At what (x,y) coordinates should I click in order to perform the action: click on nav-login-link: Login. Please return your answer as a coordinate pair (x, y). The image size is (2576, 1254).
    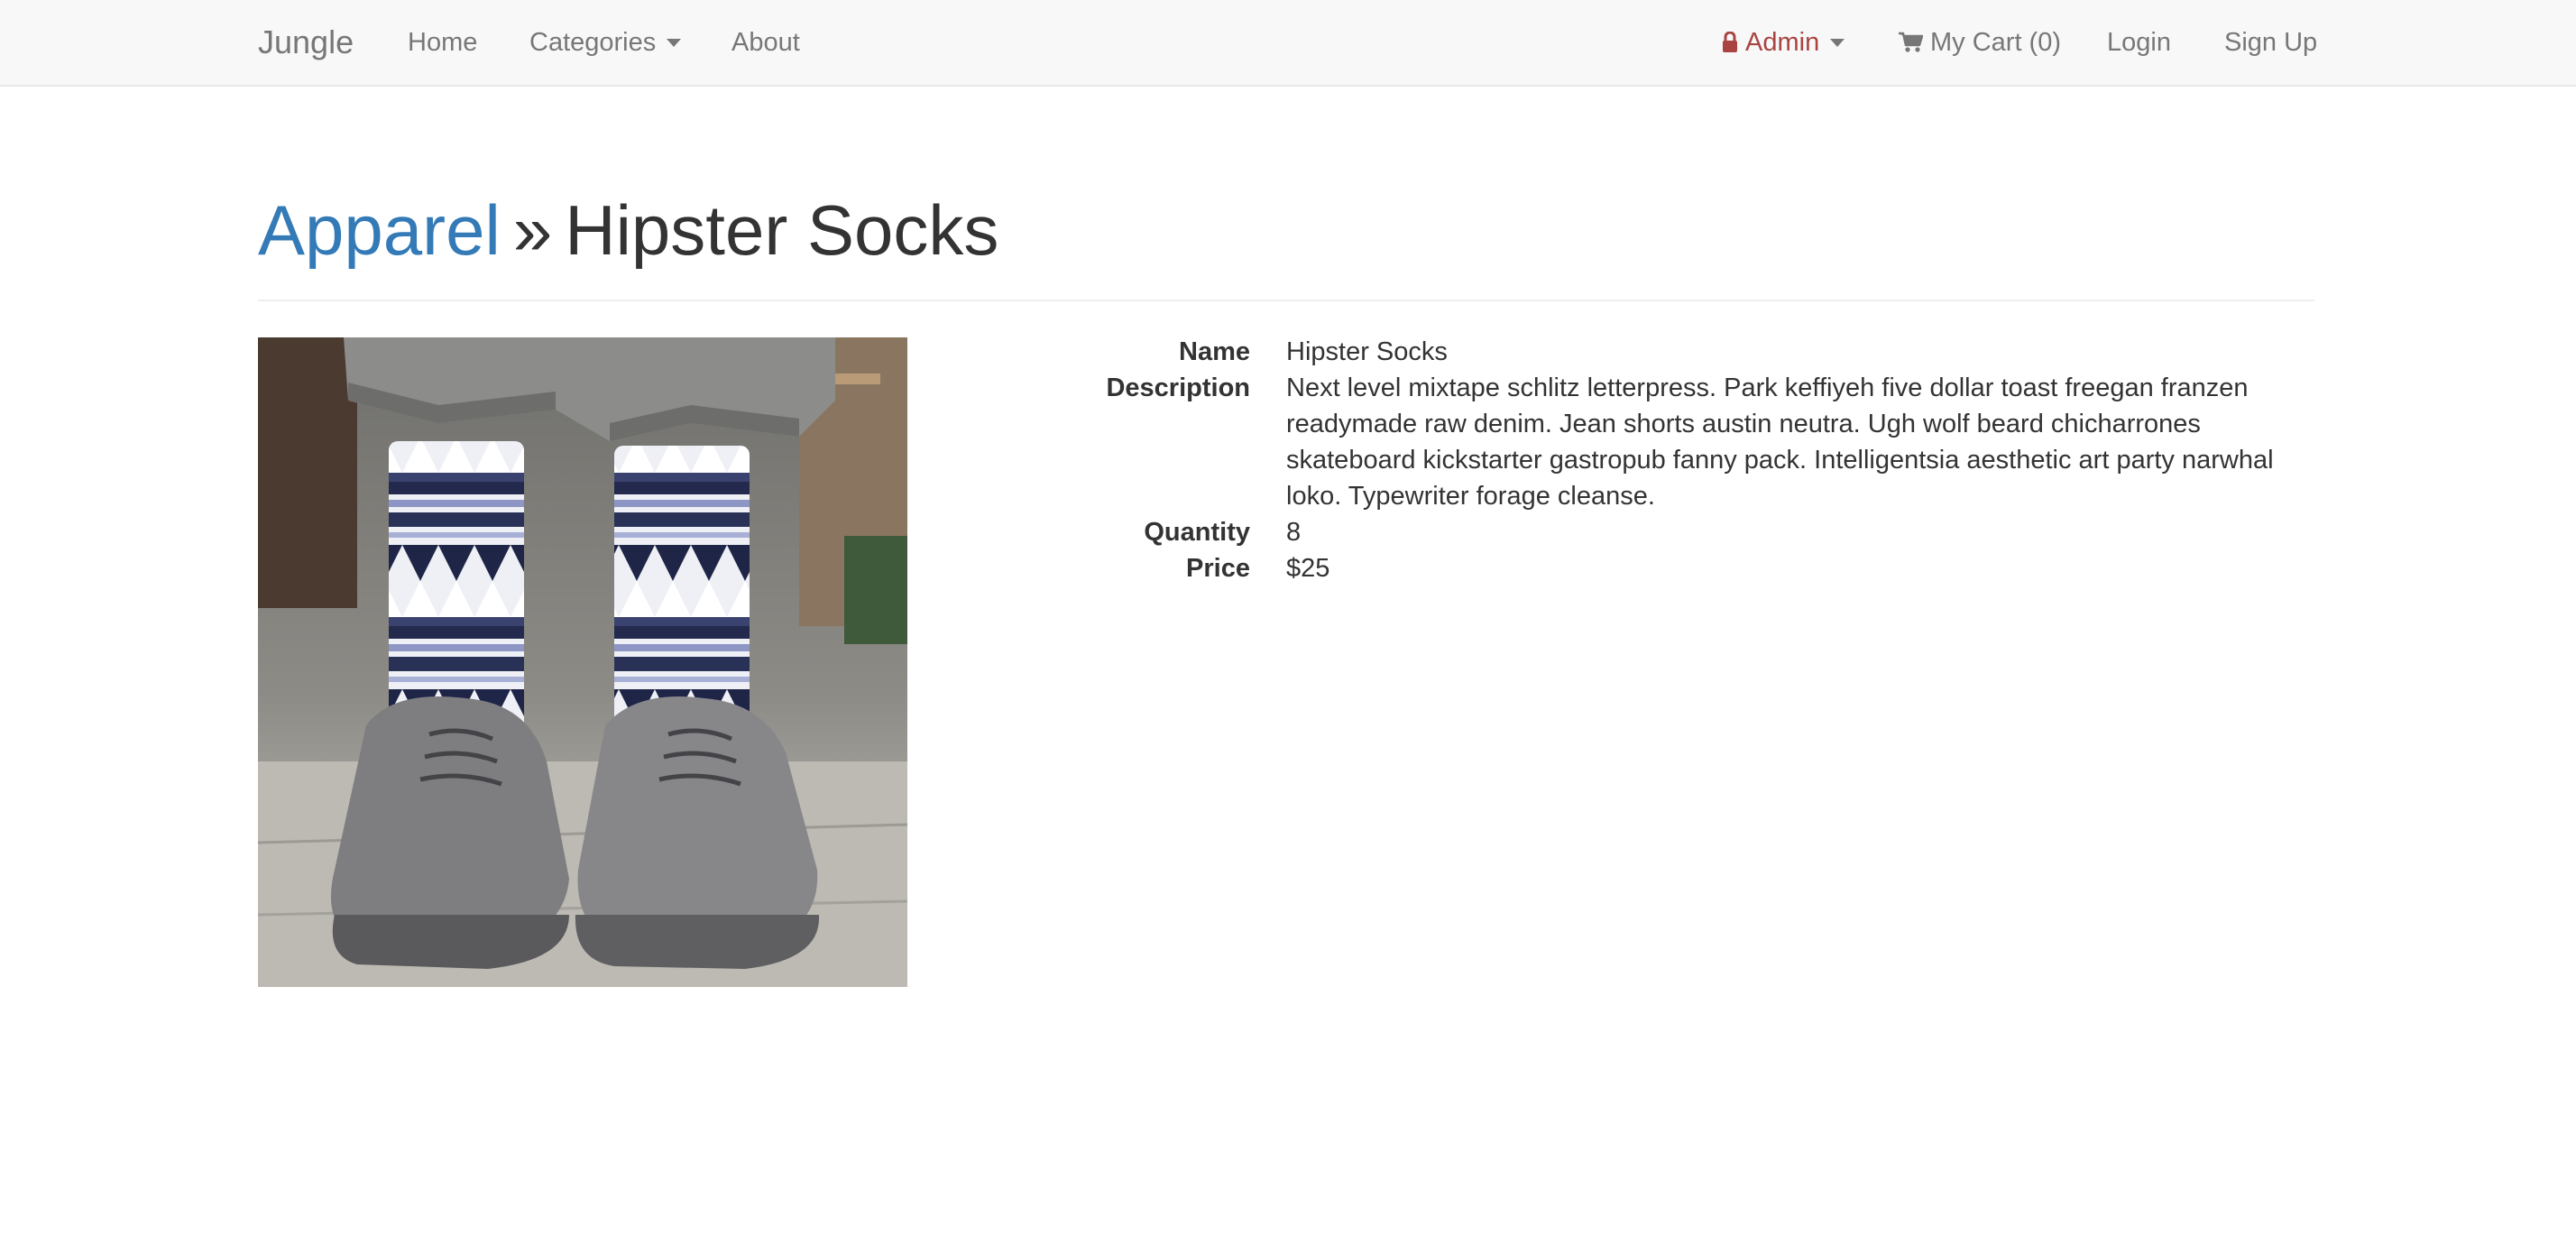
    Looking at the image, I should click on (2139, 42).